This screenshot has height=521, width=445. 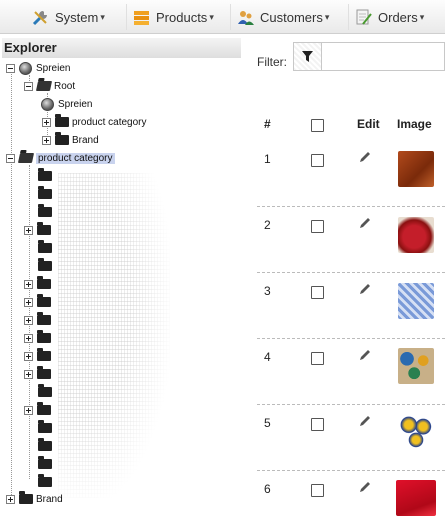 I want to click on tree-node-brand-child: Brand, so click(x=70, y=140).